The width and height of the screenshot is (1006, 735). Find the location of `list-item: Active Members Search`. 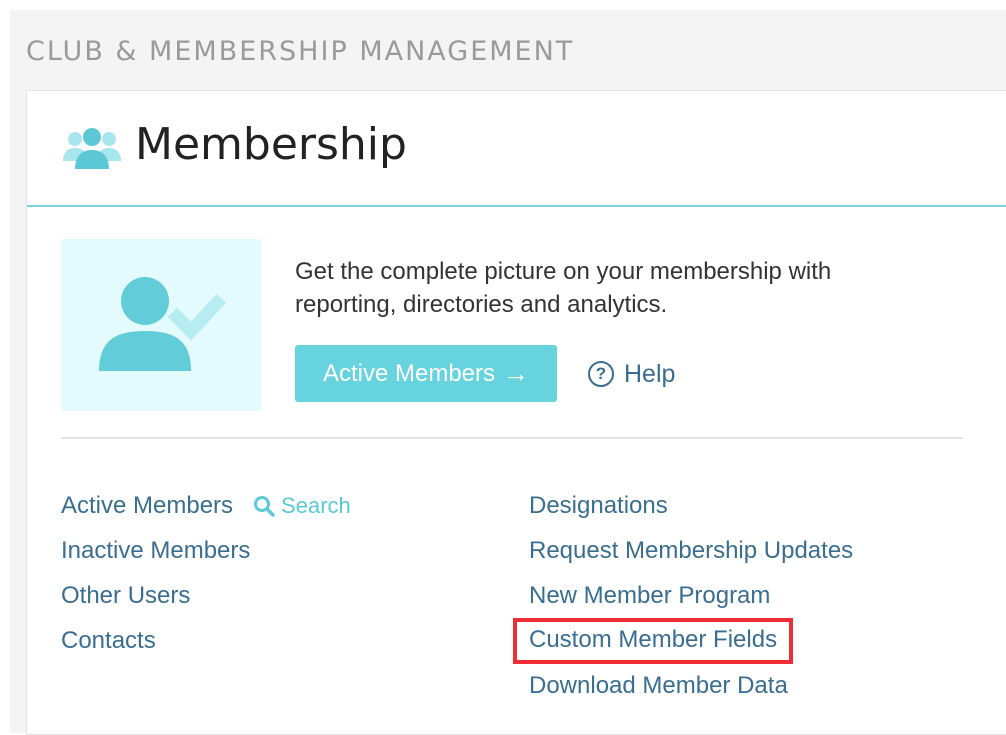

list-item: Active Members Search is located at coordinates (206, 511).